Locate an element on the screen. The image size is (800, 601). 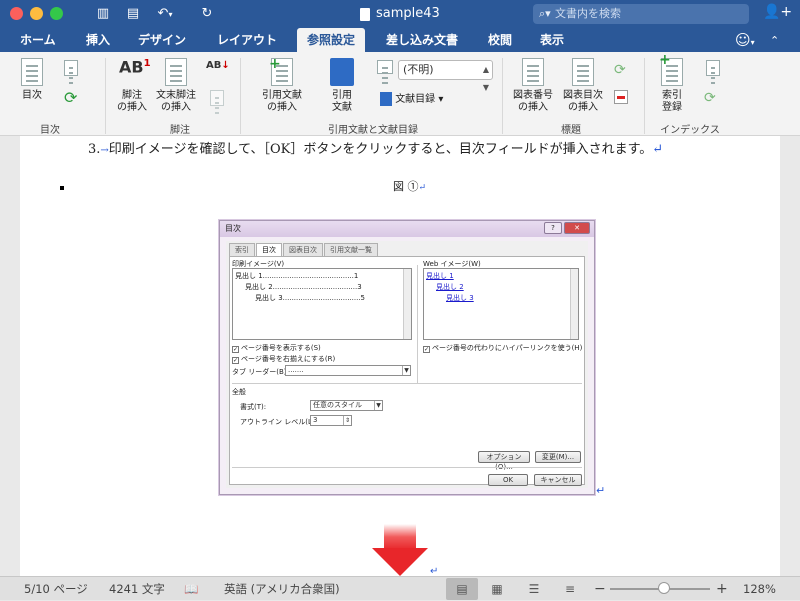
update-table-of-figures-icon: ⟳ is located at coordinates (623, 71).